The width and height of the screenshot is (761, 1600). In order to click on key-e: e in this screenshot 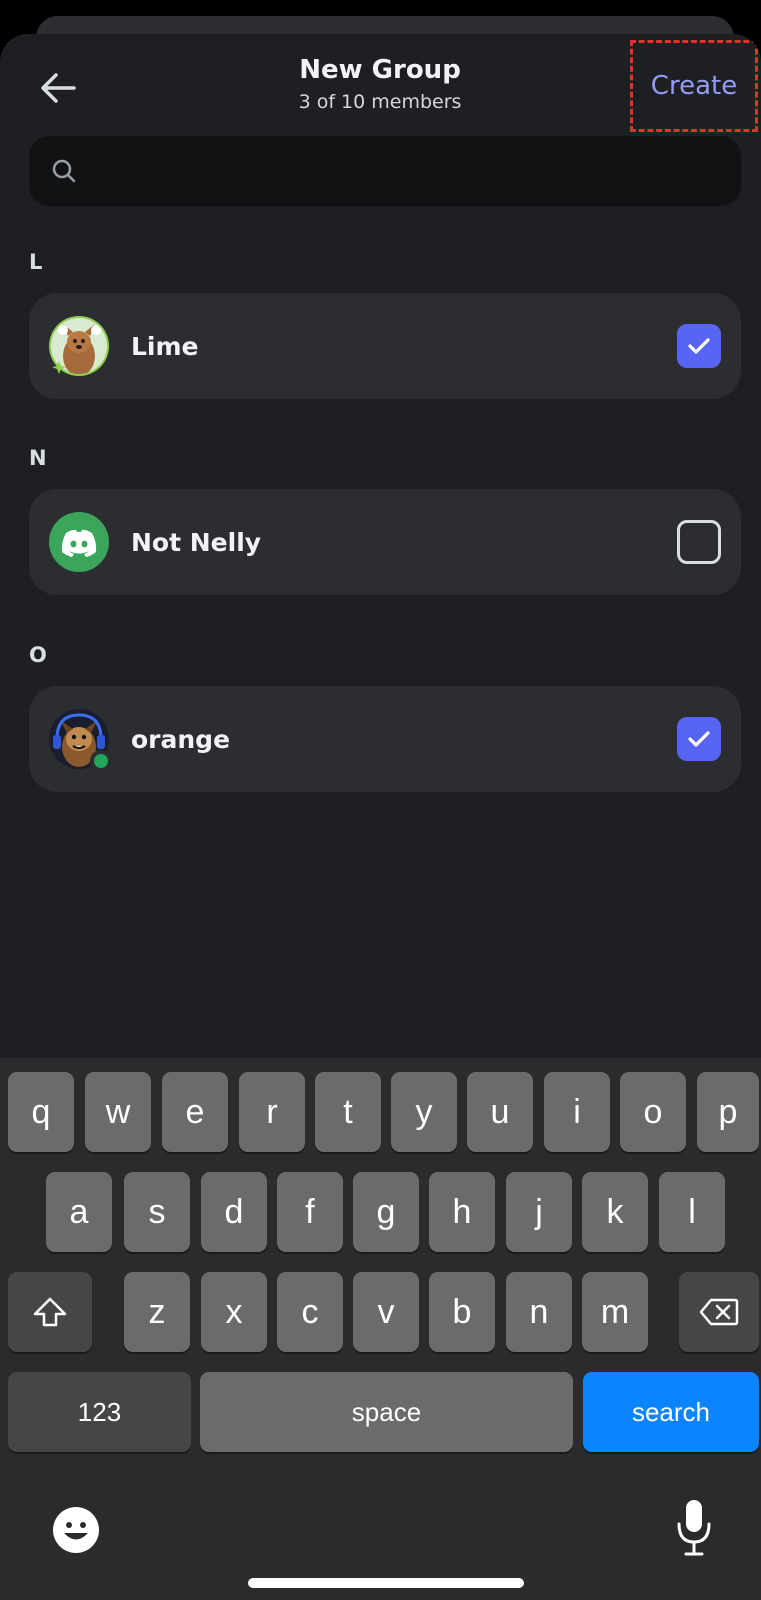, I will do `click(195, 1112)`.